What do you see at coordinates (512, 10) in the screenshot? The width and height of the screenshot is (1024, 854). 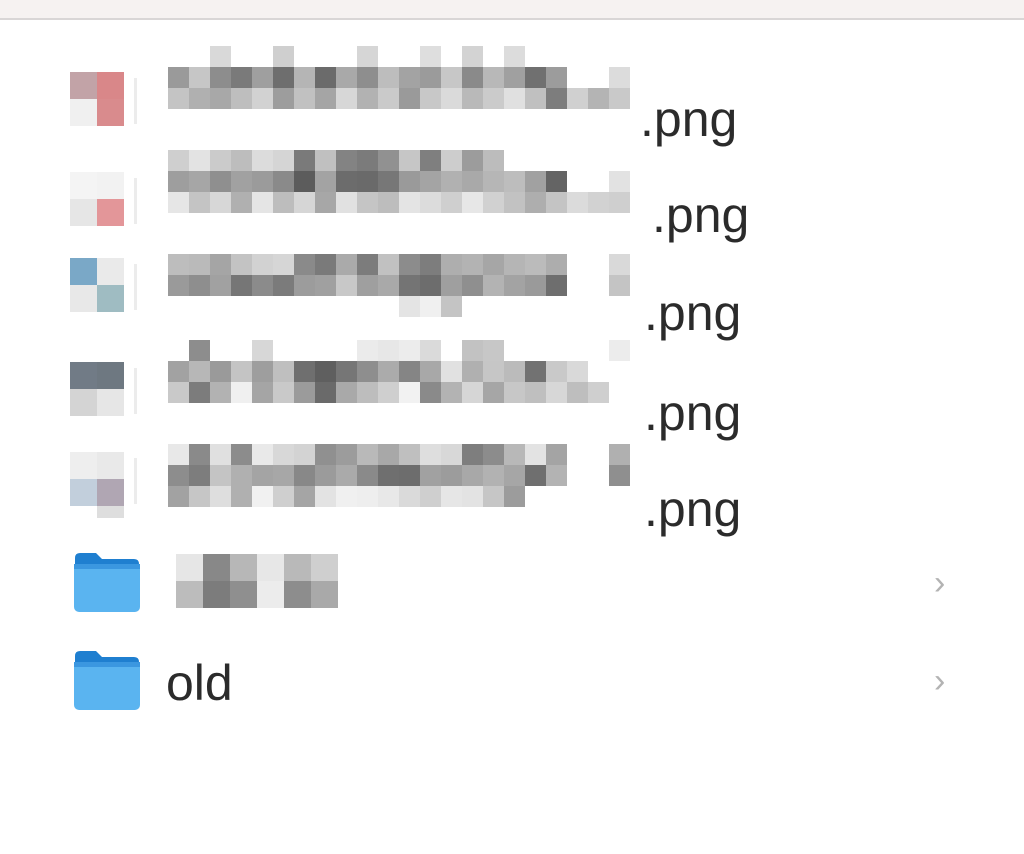 I see `window-top-bar` at bounding box center [512, 10].